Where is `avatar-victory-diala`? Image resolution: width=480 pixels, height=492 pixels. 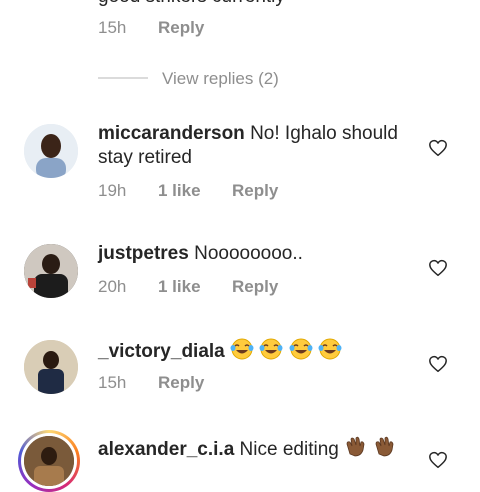
avatar-victory-diala is located at coordinates (51, 367).